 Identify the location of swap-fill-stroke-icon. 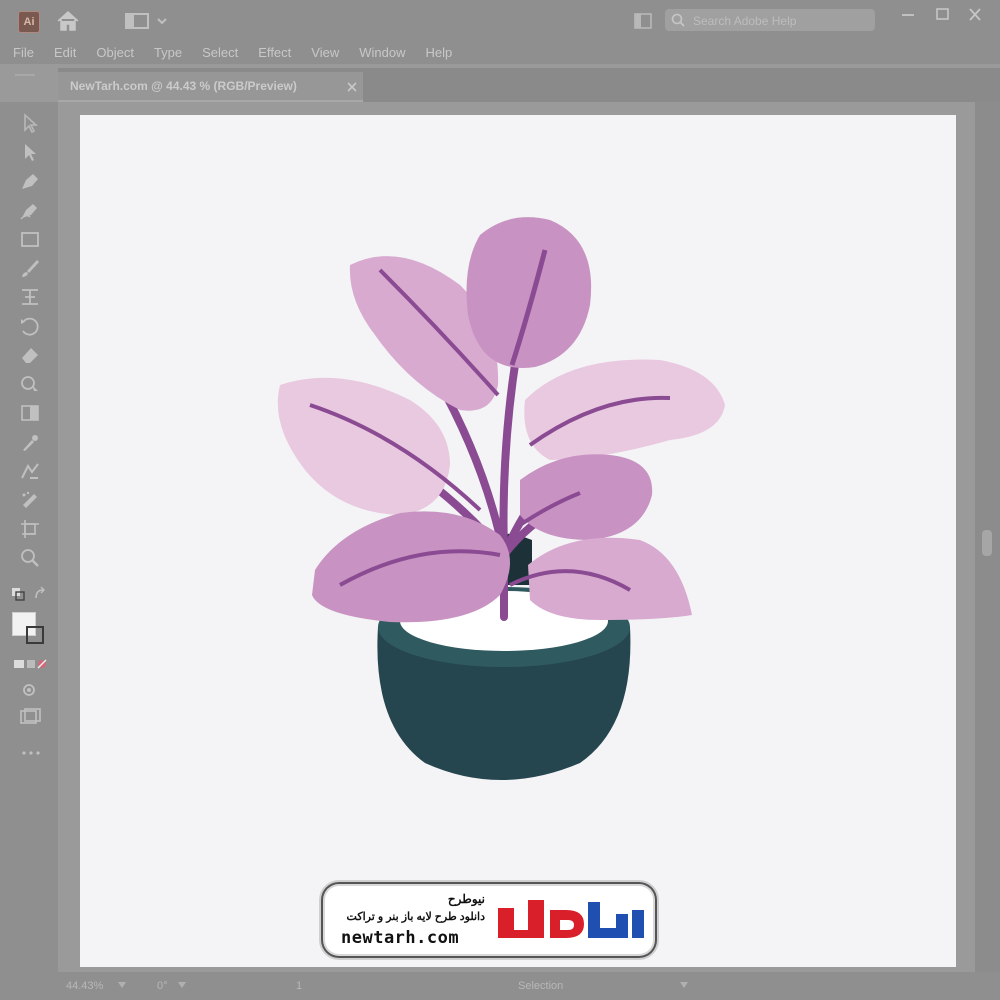
(28, 593).